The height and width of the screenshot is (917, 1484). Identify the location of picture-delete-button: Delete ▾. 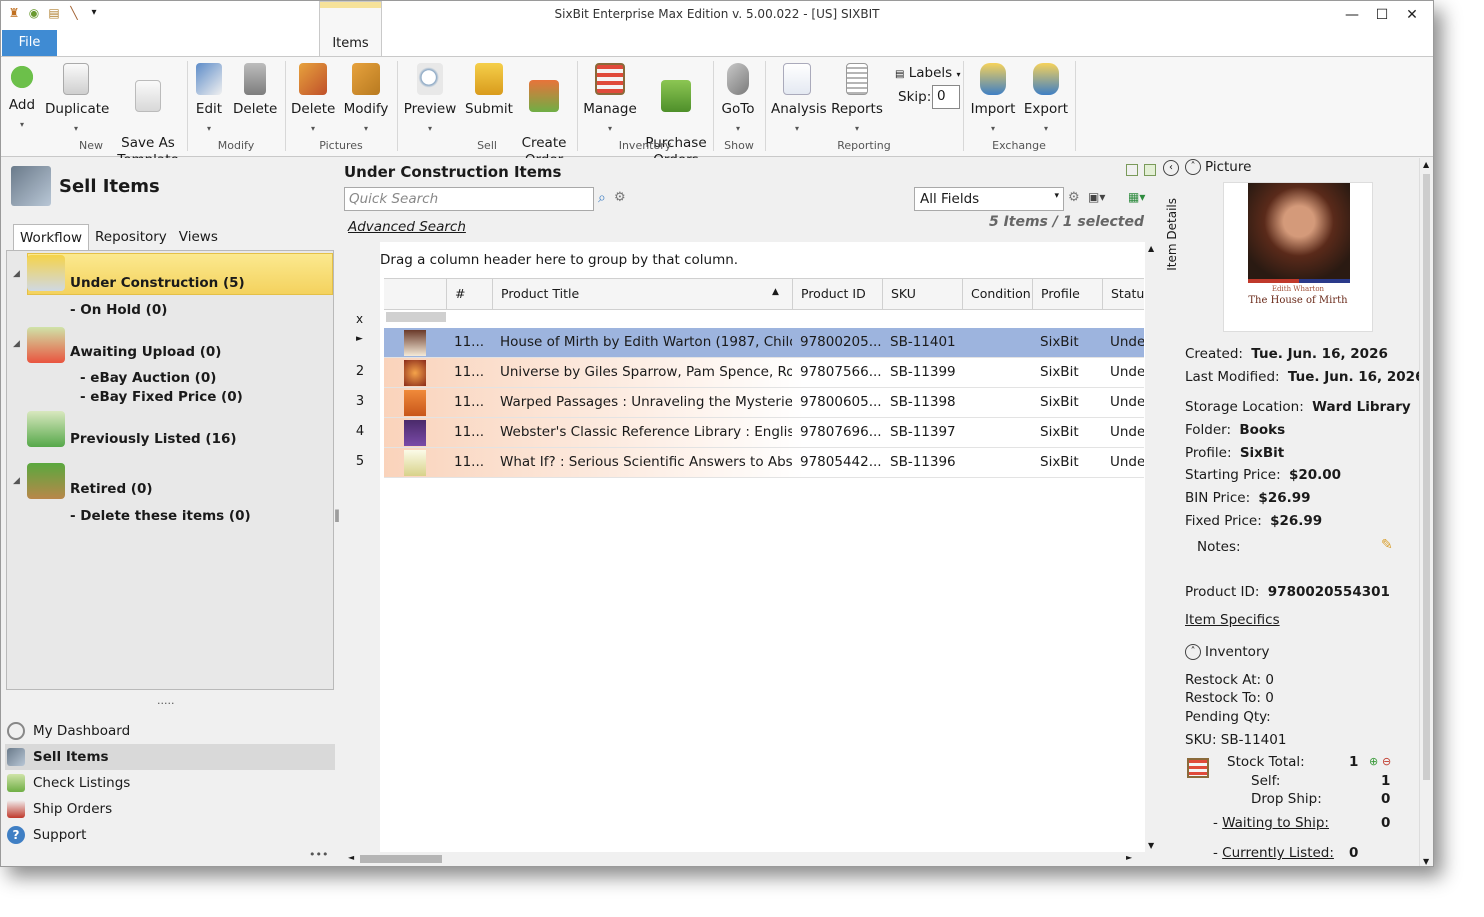
(313, 99).